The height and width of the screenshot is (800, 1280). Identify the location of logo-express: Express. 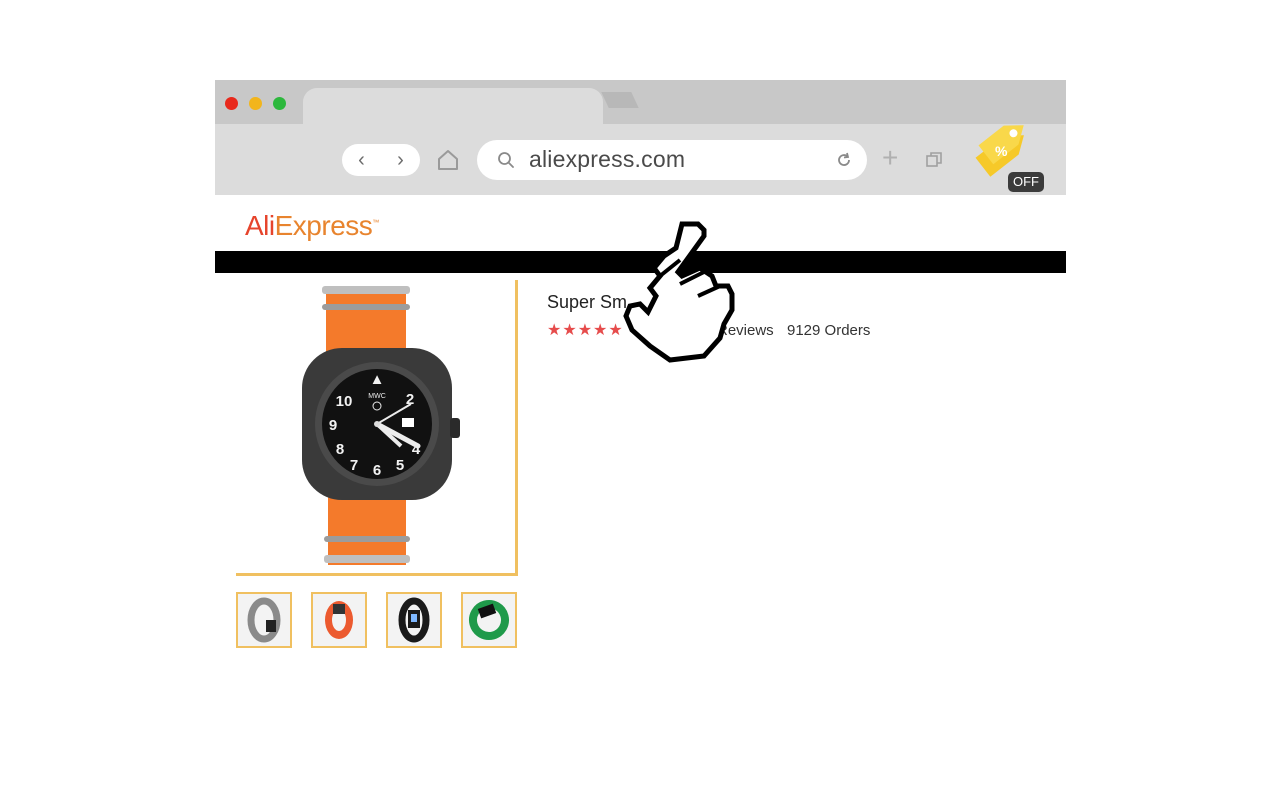
(323, 225).